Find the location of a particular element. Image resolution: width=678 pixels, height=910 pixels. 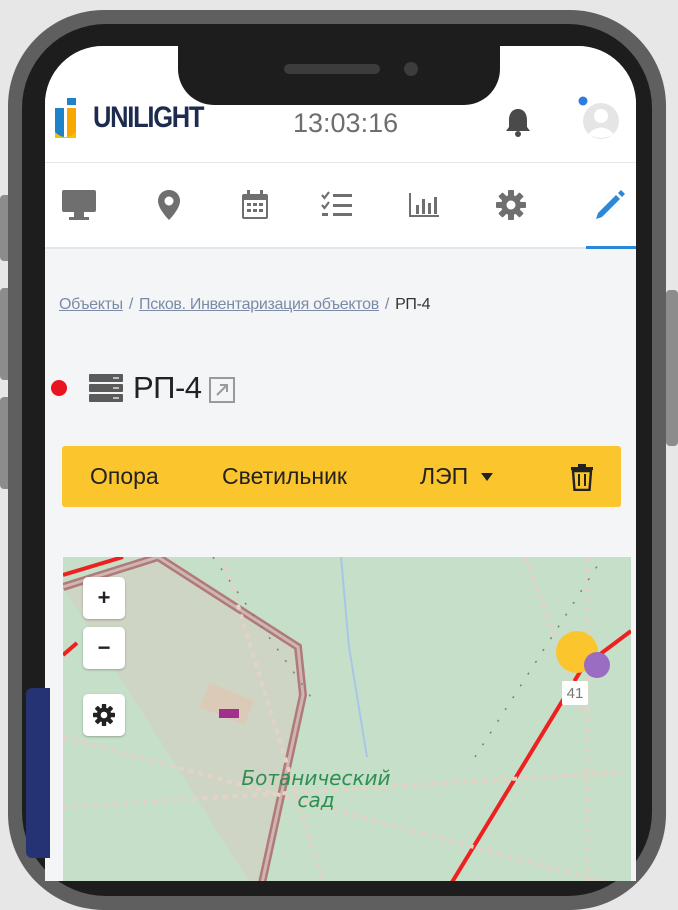

map-settings-button is located at coordinates (104, 715).